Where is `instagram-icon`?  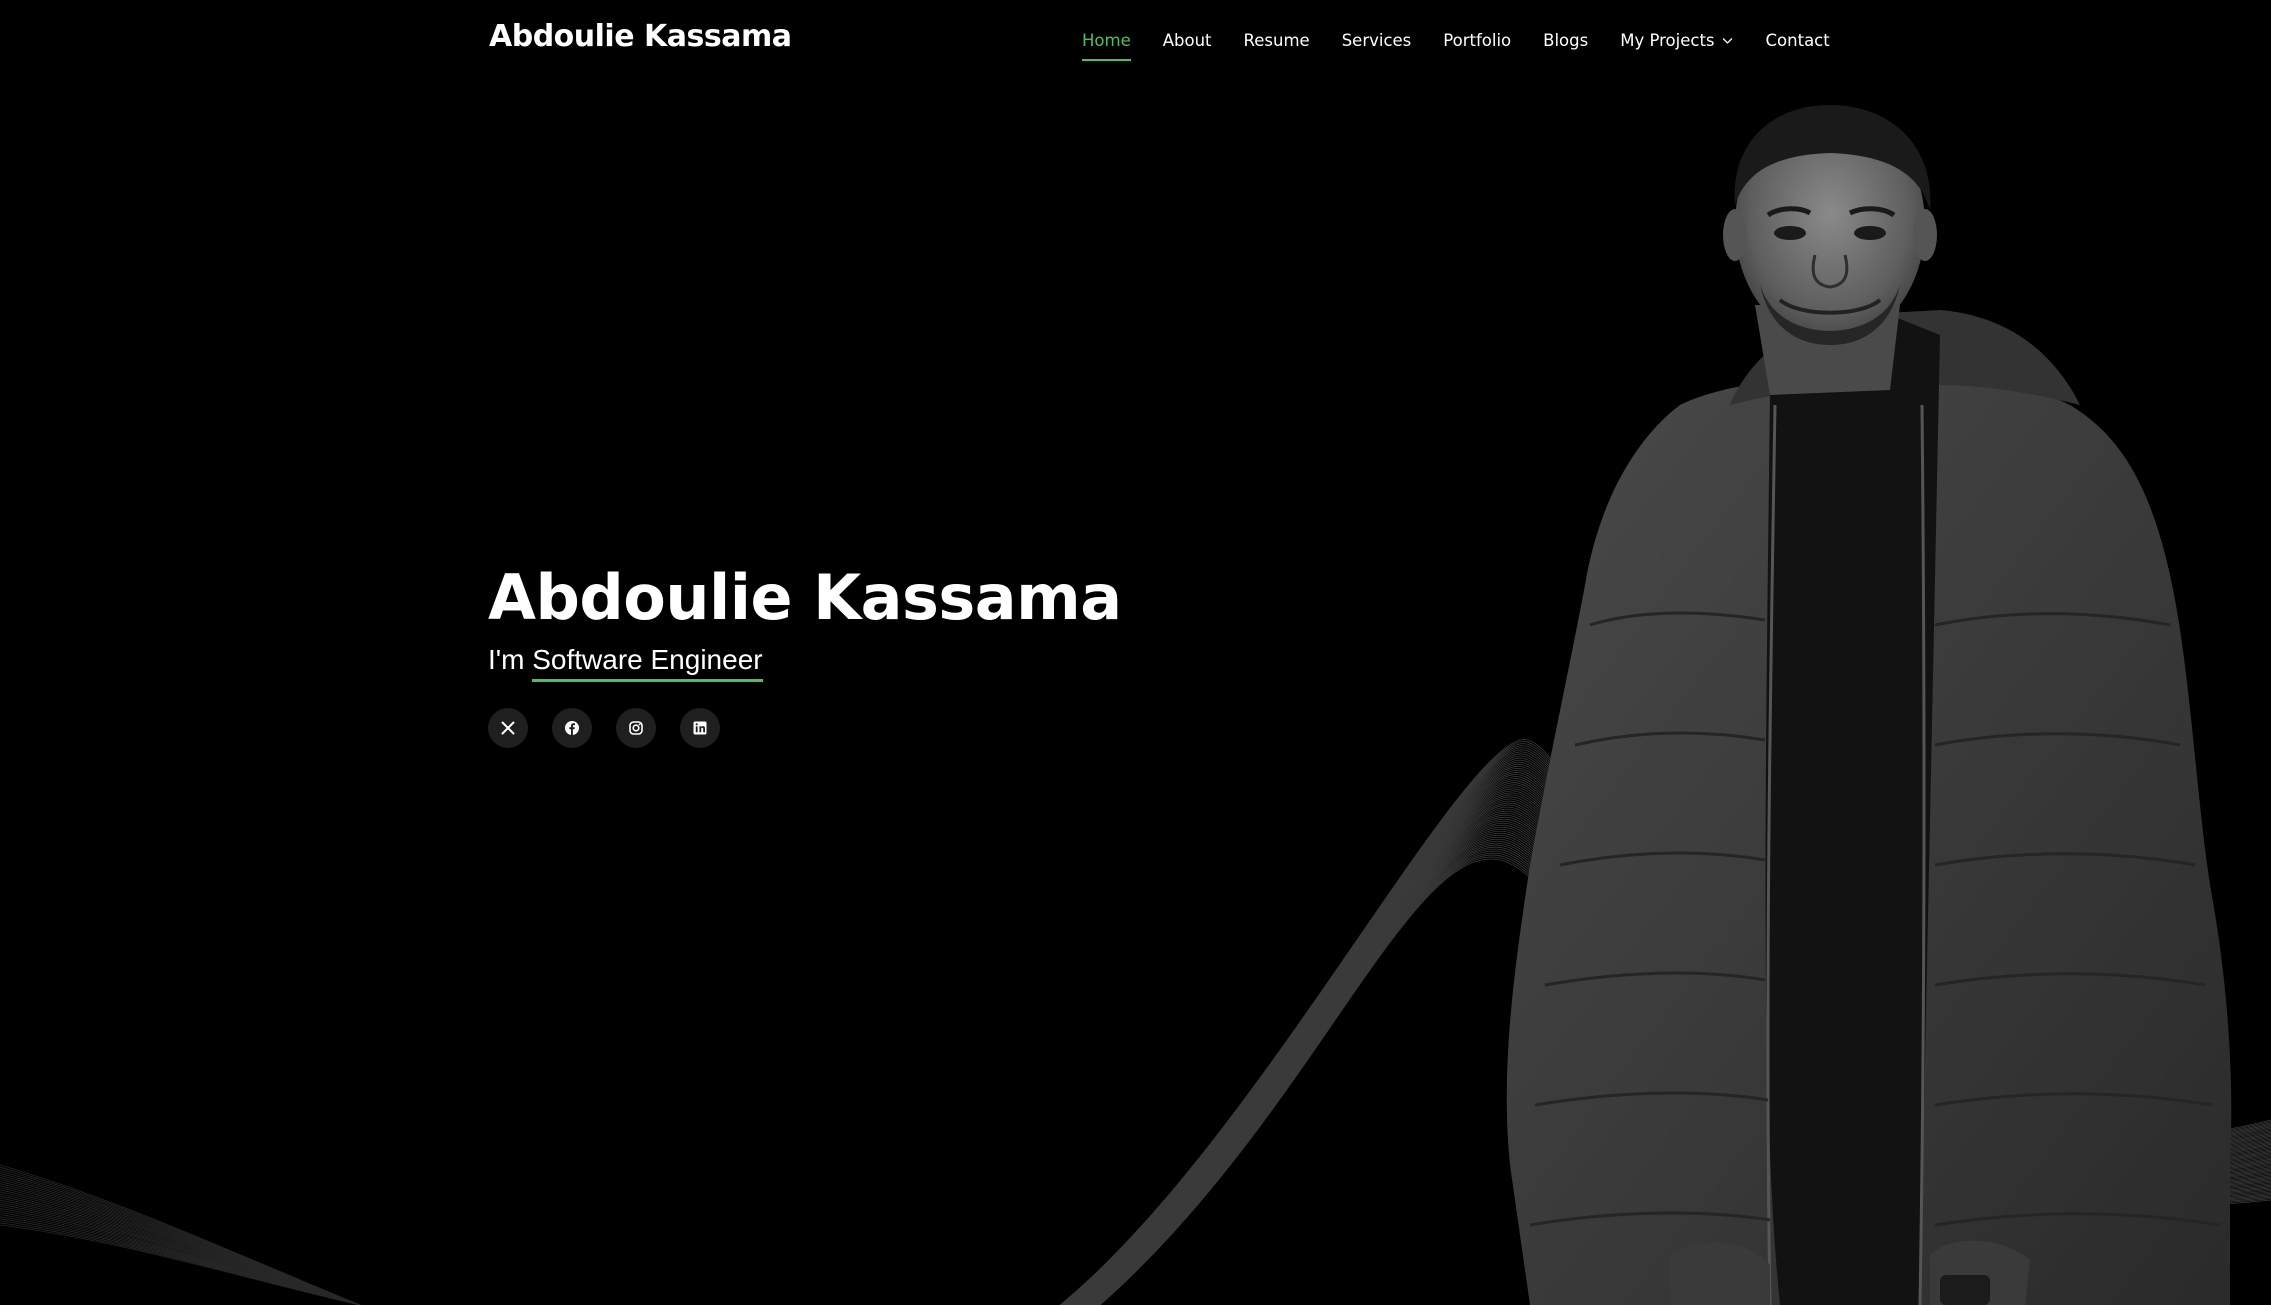 instagram-icon is located at coordinates (636, 728).